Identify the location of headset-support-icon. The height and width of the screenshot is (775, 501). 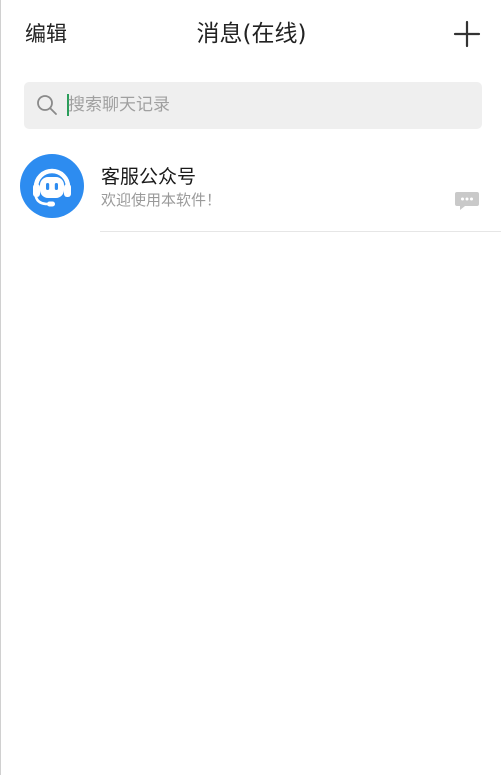
(52, 187).